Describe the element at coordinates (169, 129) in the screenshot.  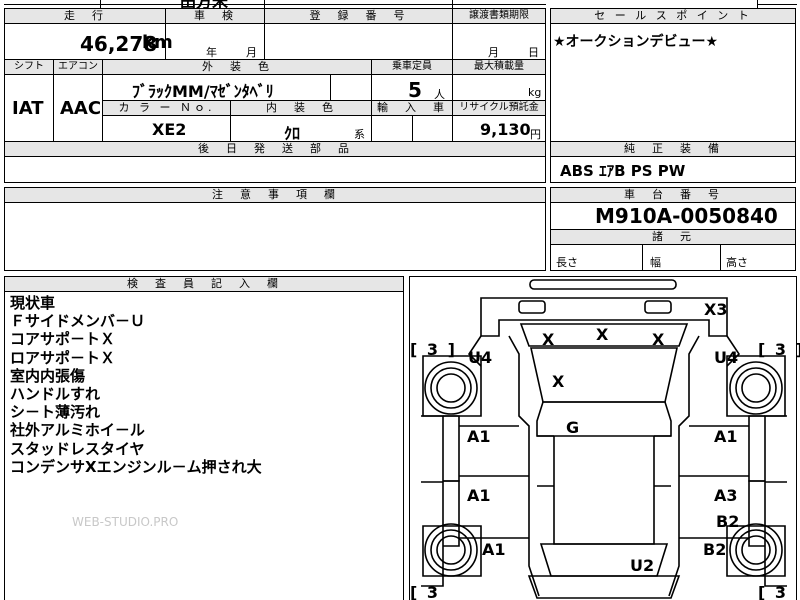
I see `color-no-value: XE2` at that location.